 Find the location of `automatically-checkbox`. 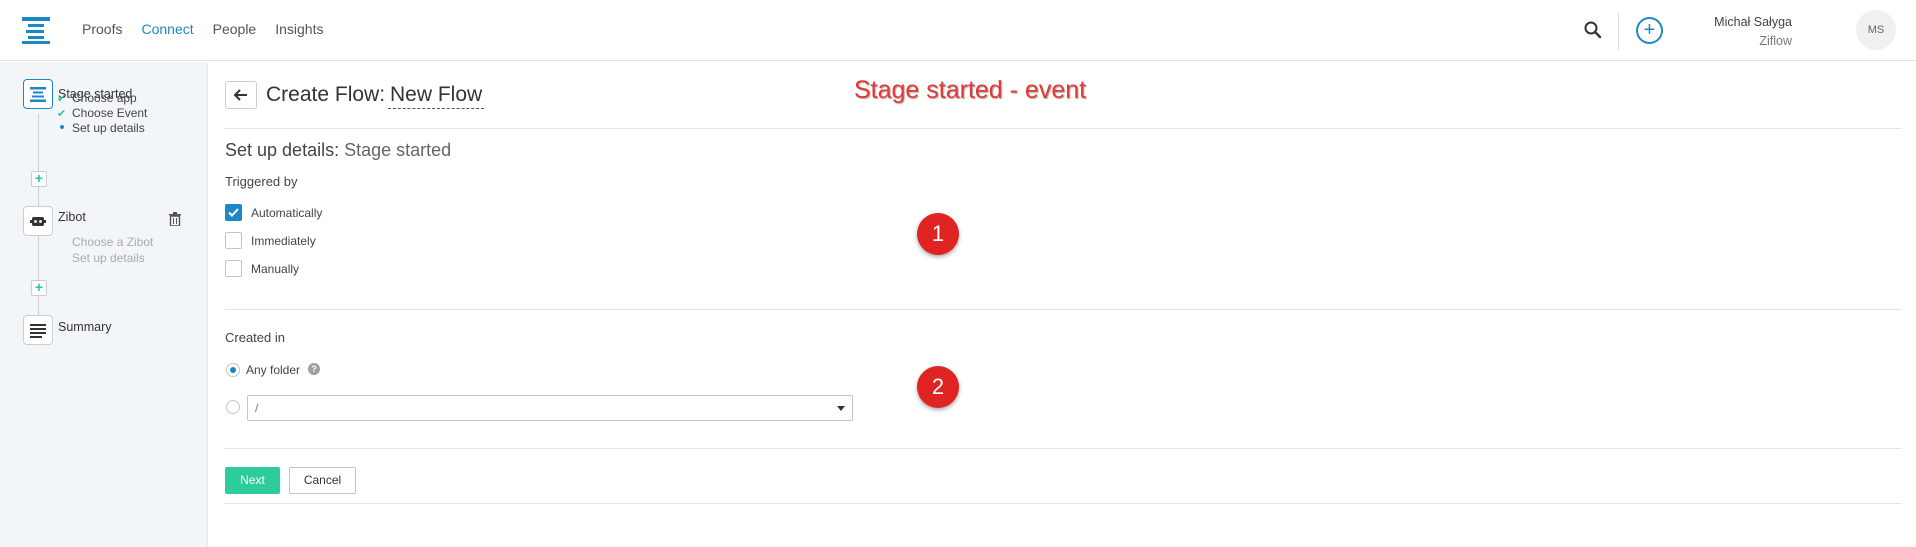

automatically-checkbox is located at coordinates (233, 212).